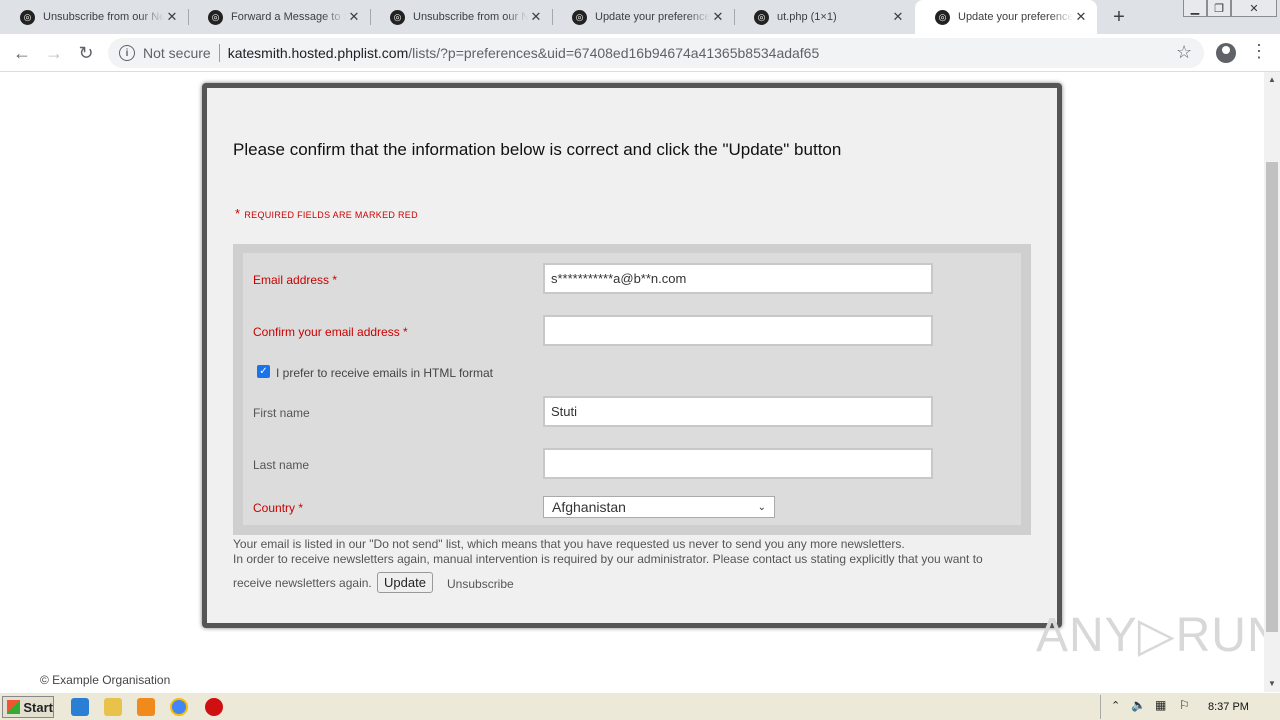  What do you see at coordinates (330, 332) in the screenshot?
I see `confirm-email-label: Confirm your email address *` at bounding box center [330, 332].